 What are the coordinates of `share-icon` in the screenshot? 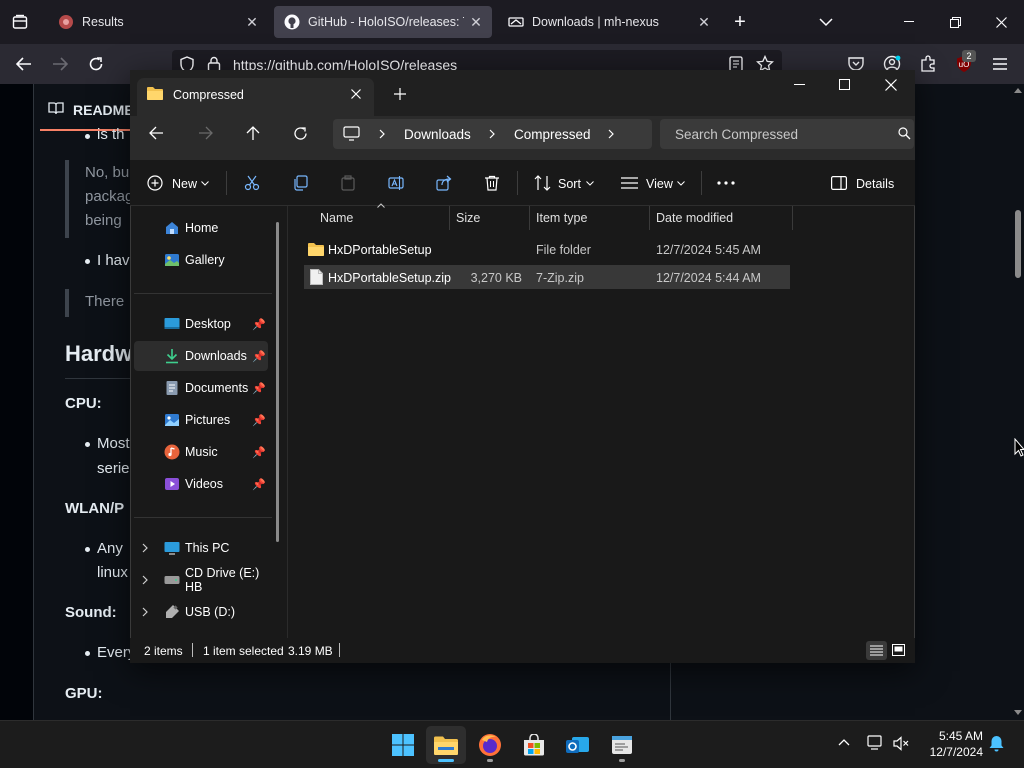 It's located at (444, 183).